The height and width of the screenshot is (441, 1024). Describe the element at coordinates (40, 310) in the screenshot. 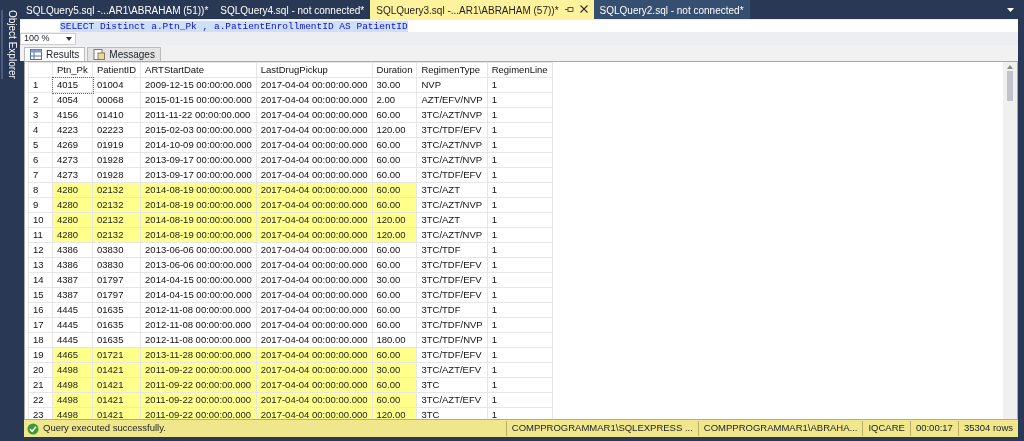

I see `row-number: 16` at that location.